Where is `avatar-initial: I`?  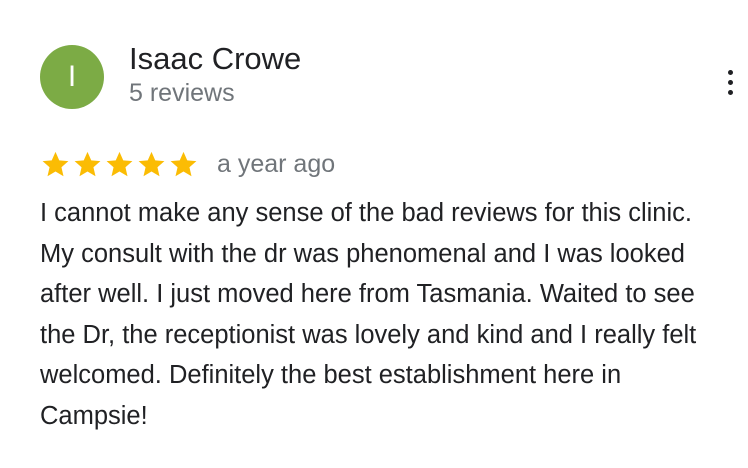 avatar-initial: I is located at coordinates (72, 76).